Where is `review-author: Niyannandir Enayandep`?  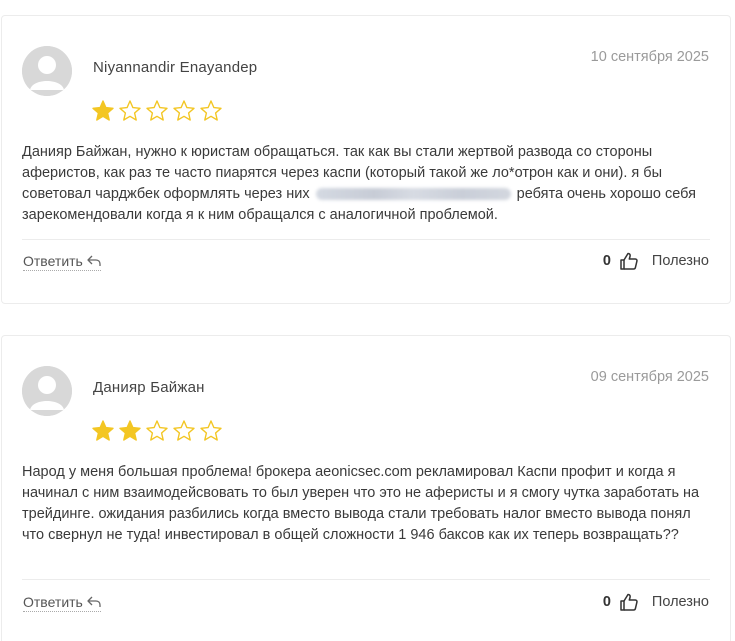 review-author: Niyannandir Enayandep is located at coordinates (175, 67).